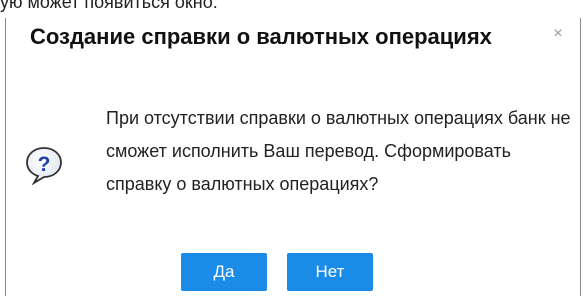  I want to click on question-icon: ?, so click(44, 165).